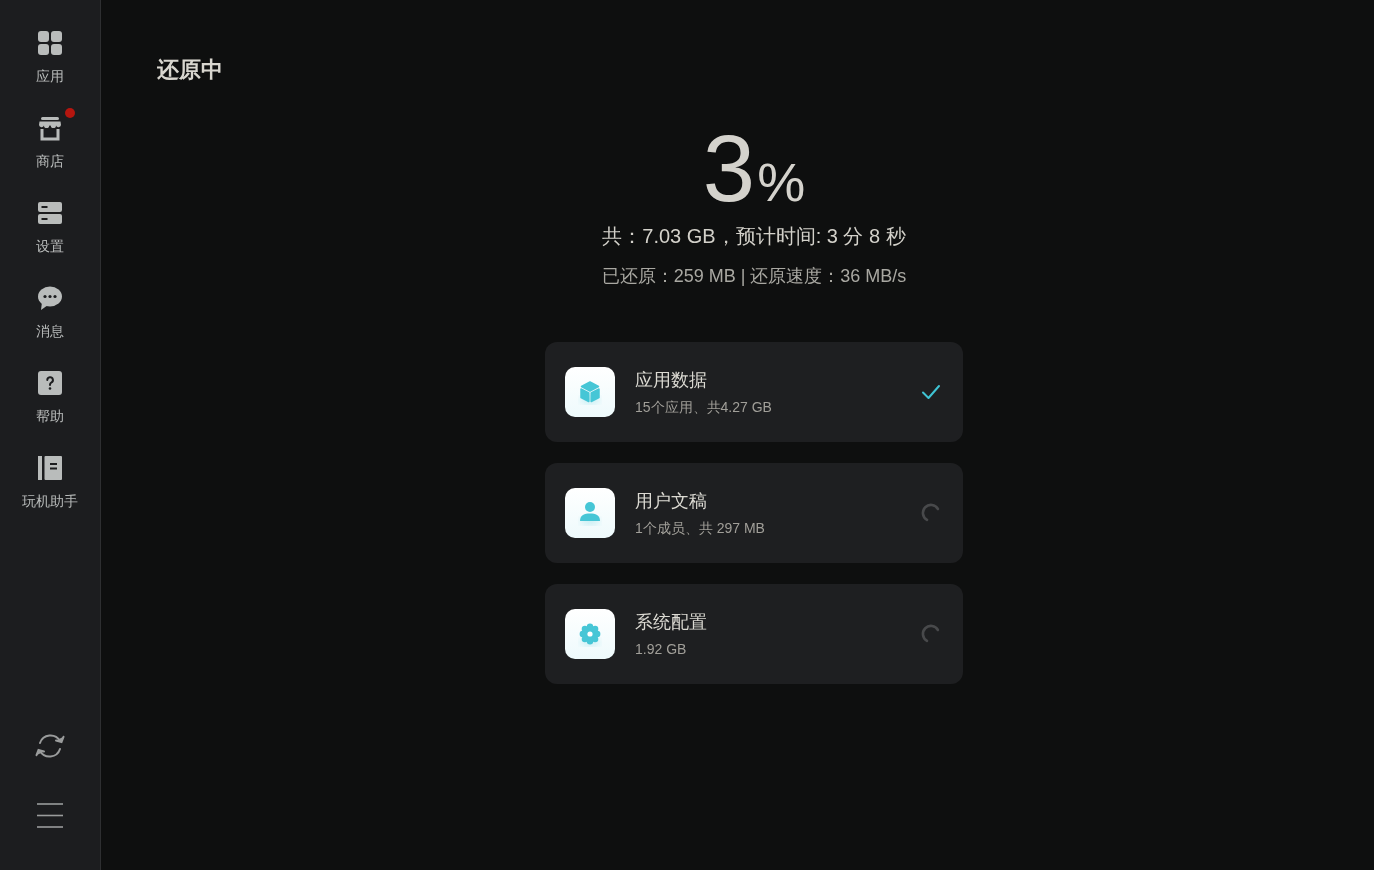 The height and width of the screenshot is (870, 1374). I want to click on person-icon, so click(590, 513).